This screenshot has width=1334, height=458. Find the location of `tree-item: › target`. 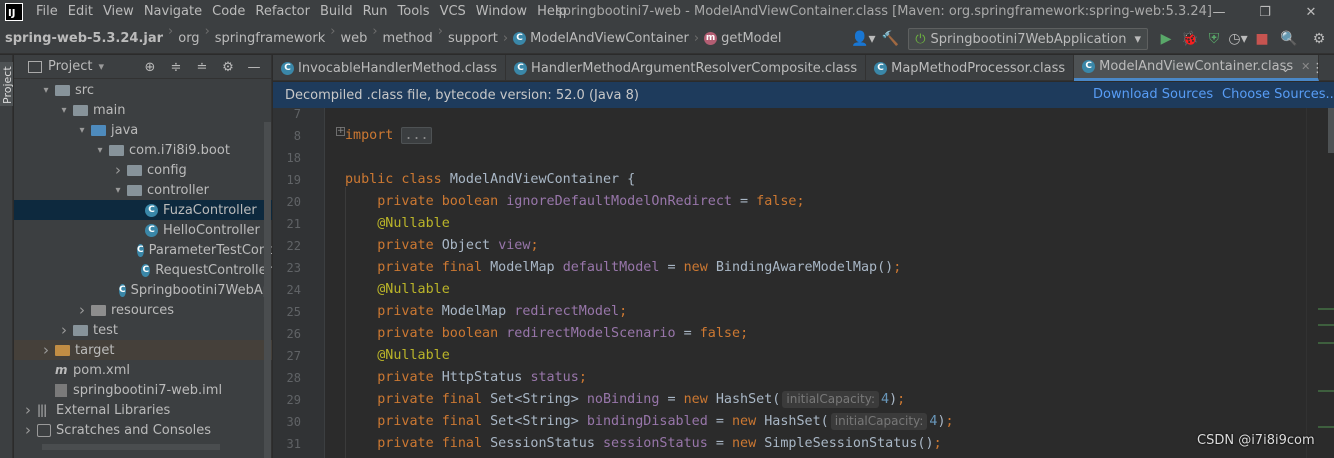

tree-item: › target is located at coordinates (143, 350).